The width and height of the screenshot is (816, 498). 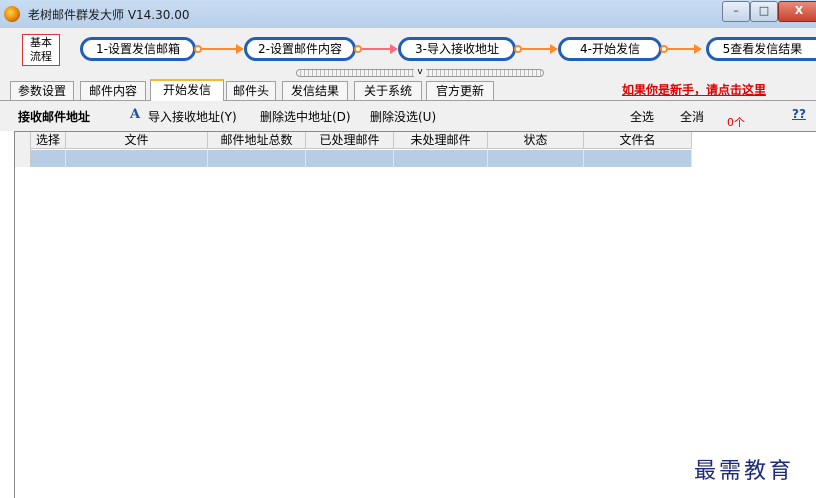 I want to click on address-count: 0个, so click(x=736, y=122).